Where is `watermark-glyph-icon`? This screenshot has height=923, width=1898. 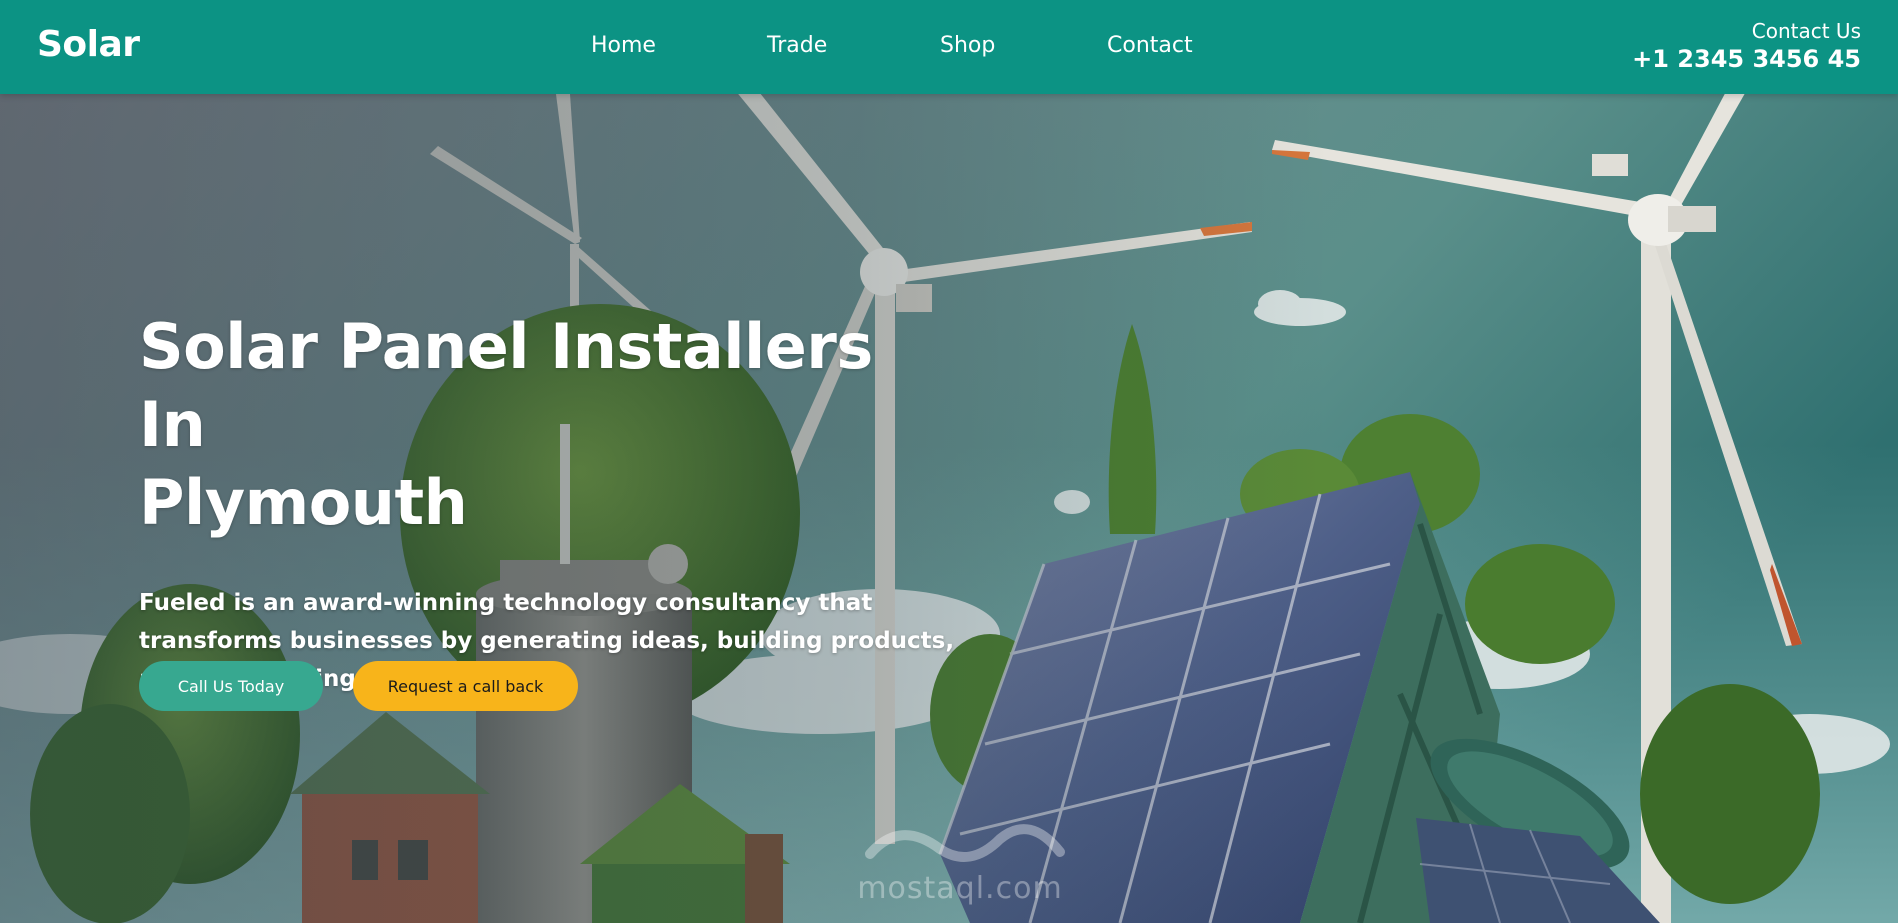 watermark-glyph-icon is located at coordinates (965, 843).